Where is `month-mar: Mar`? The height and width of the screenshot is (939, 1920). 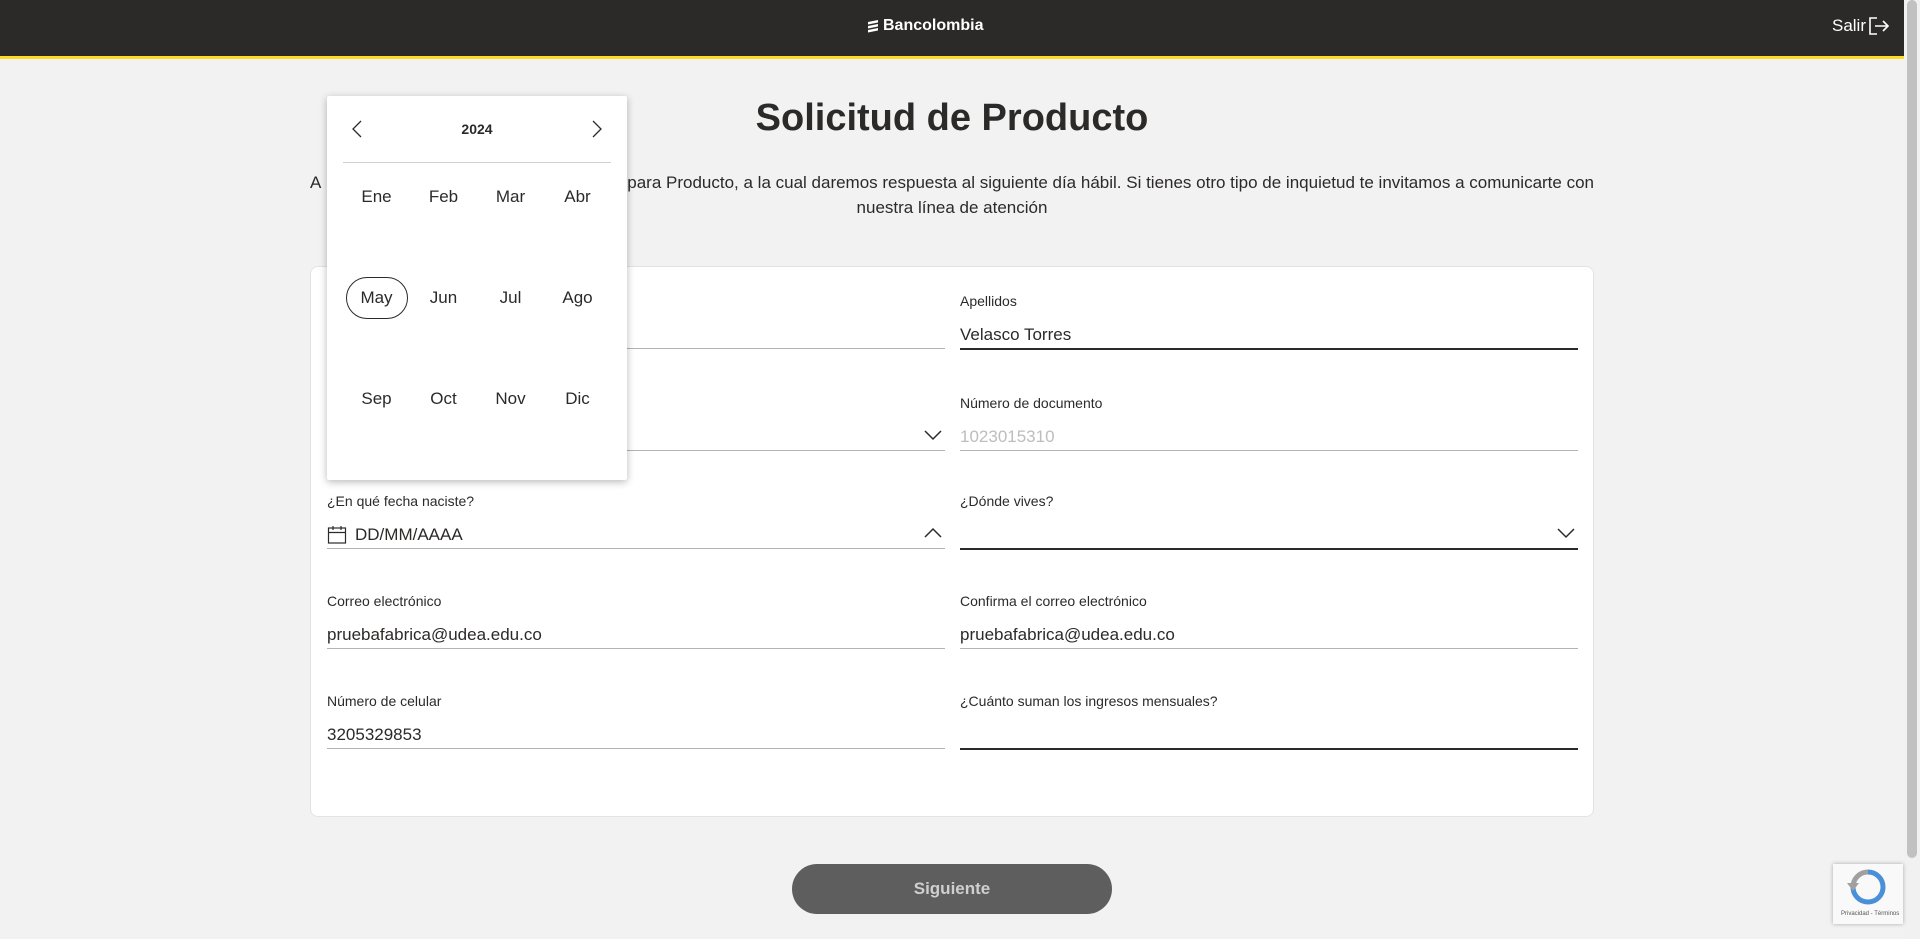 month-mar: Mar is located at coordinates (510, 216).